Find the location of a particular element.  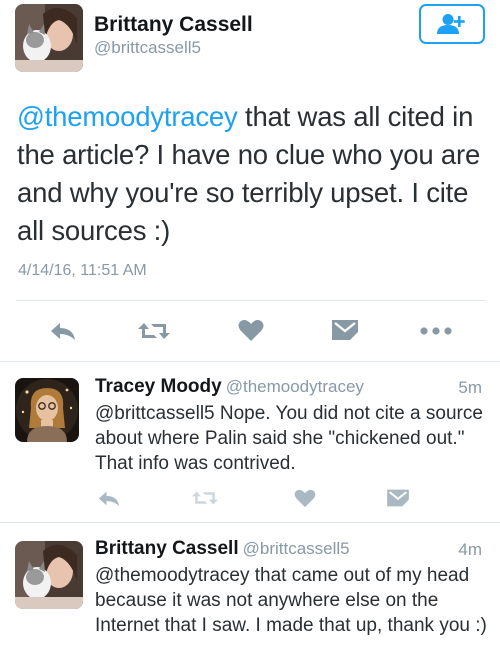

more-icon is located at coordinates (436, 331).